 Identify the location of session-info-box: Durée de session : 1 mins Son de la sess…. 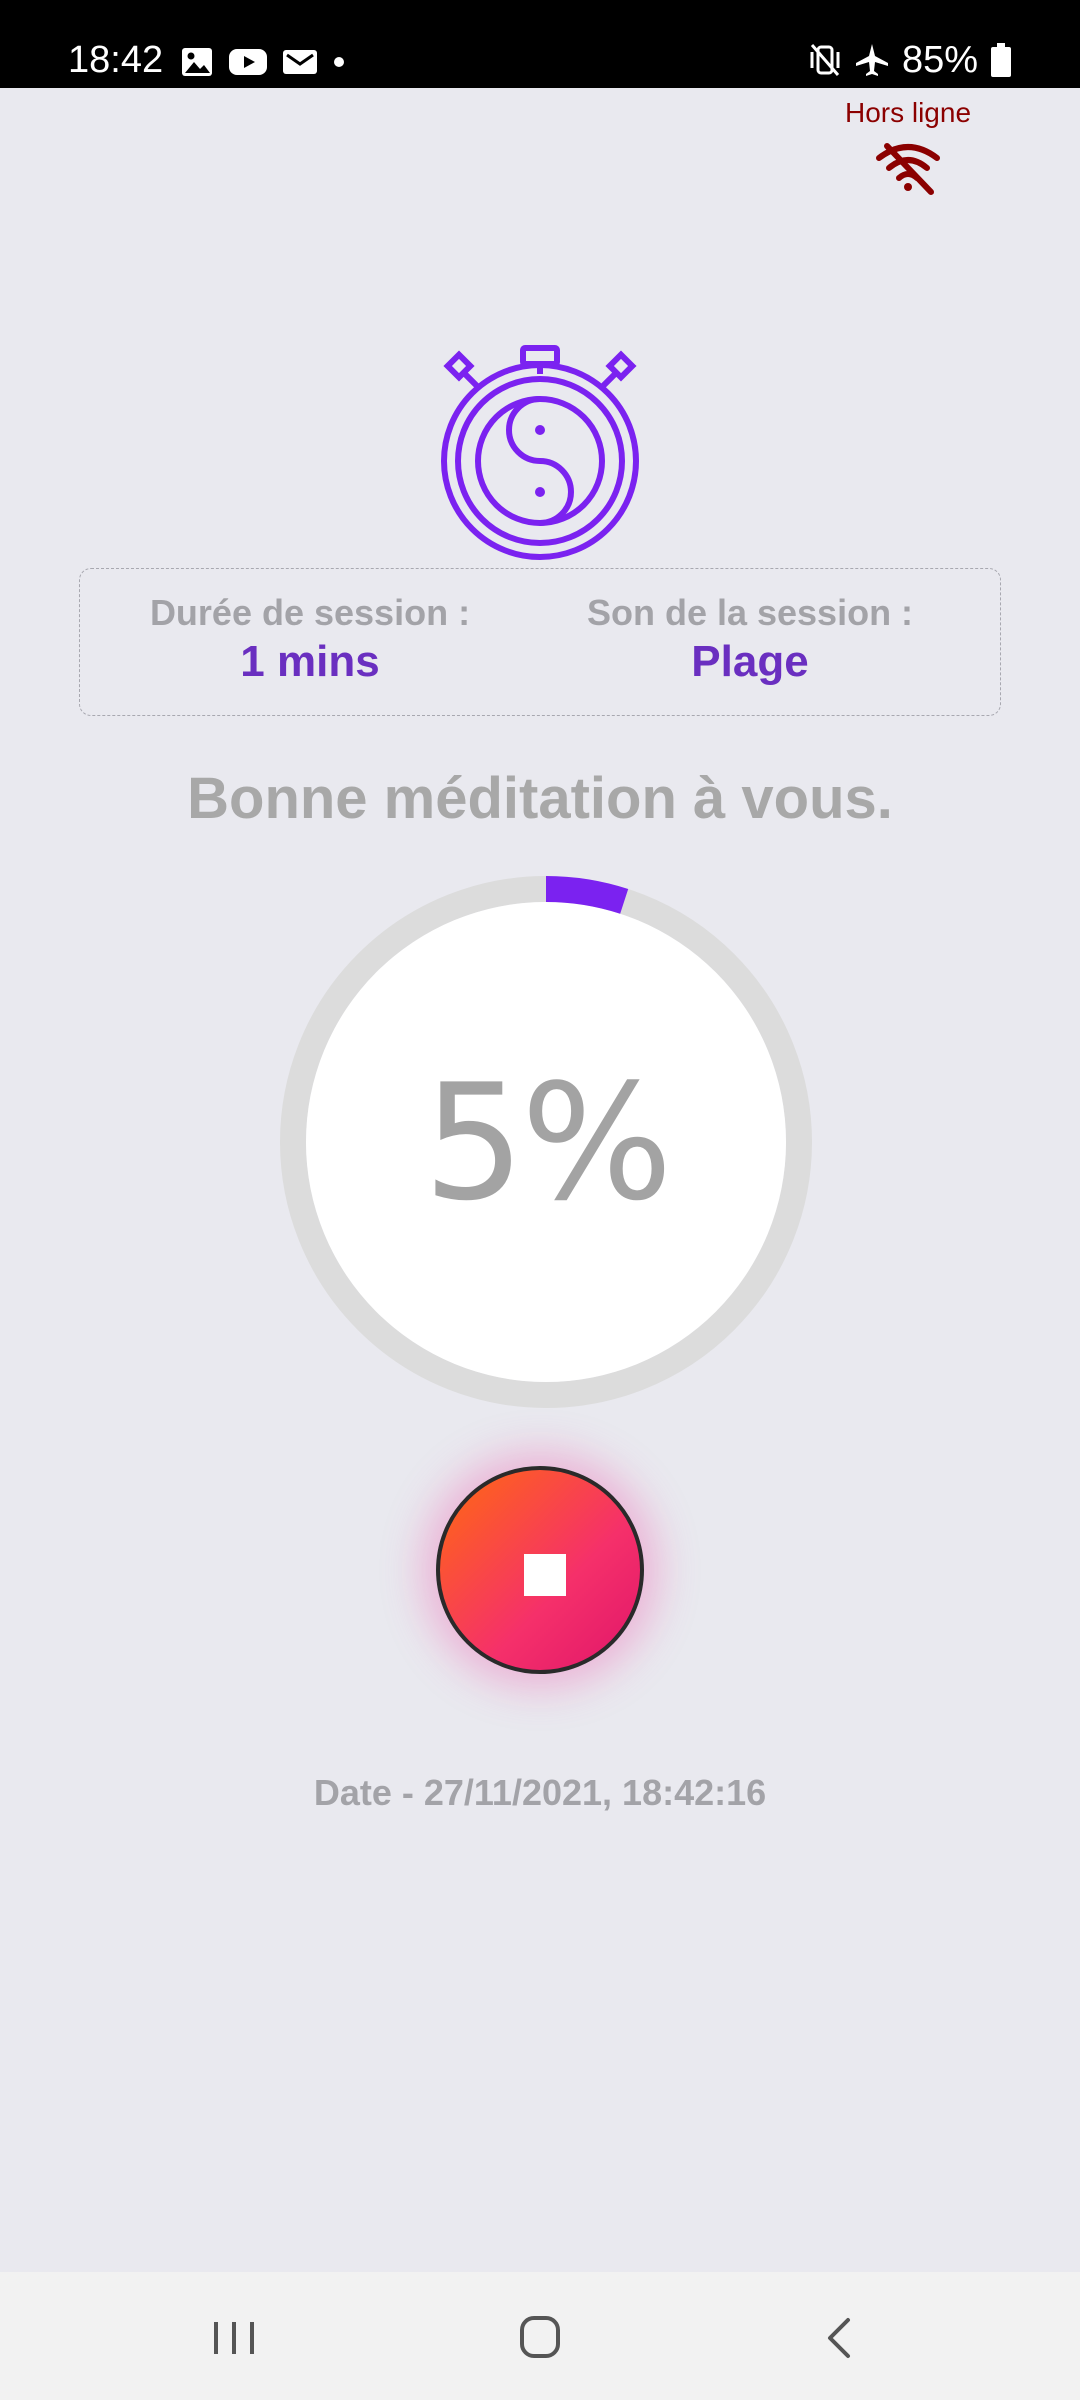
(540, 642).